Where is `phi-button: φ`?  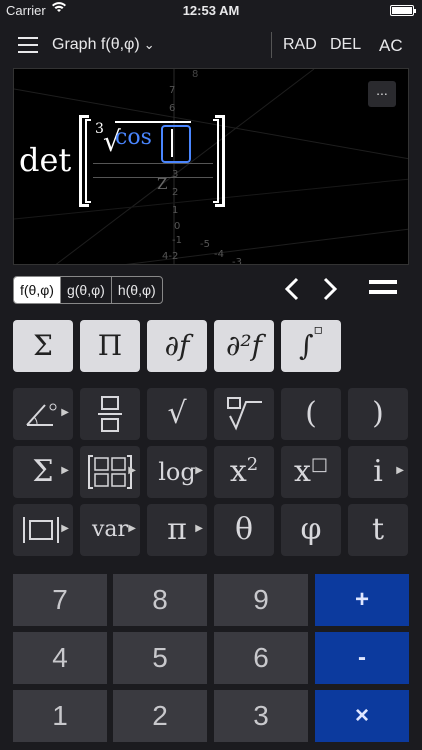
phi-button: φ is located at coordinates (311, 530).